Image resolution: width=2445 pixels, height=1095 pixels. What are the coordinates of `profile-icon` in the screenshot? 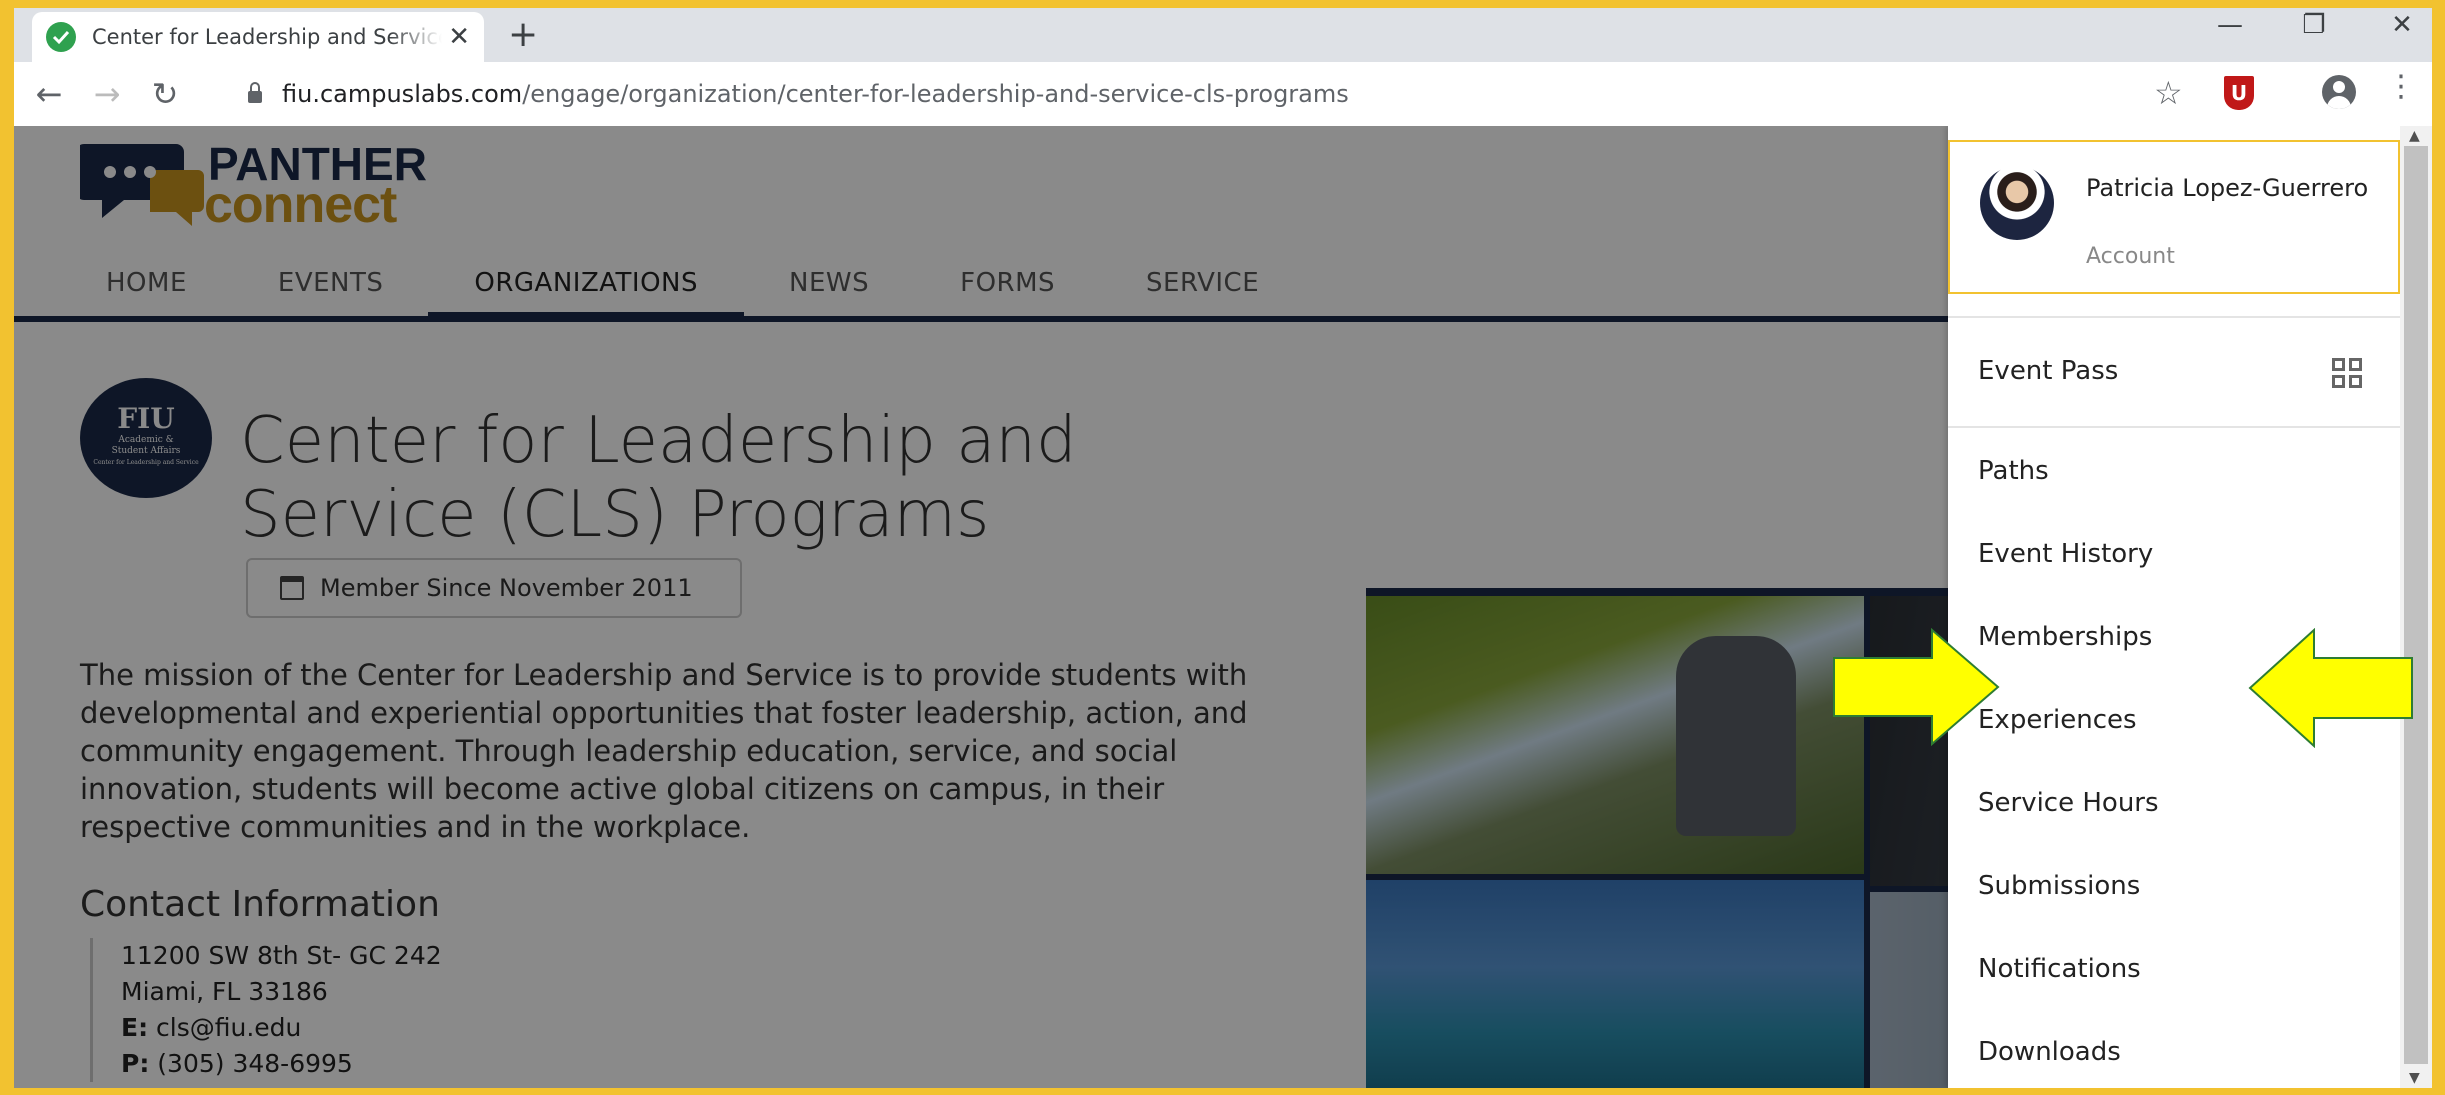 It's located at (2339, 92).